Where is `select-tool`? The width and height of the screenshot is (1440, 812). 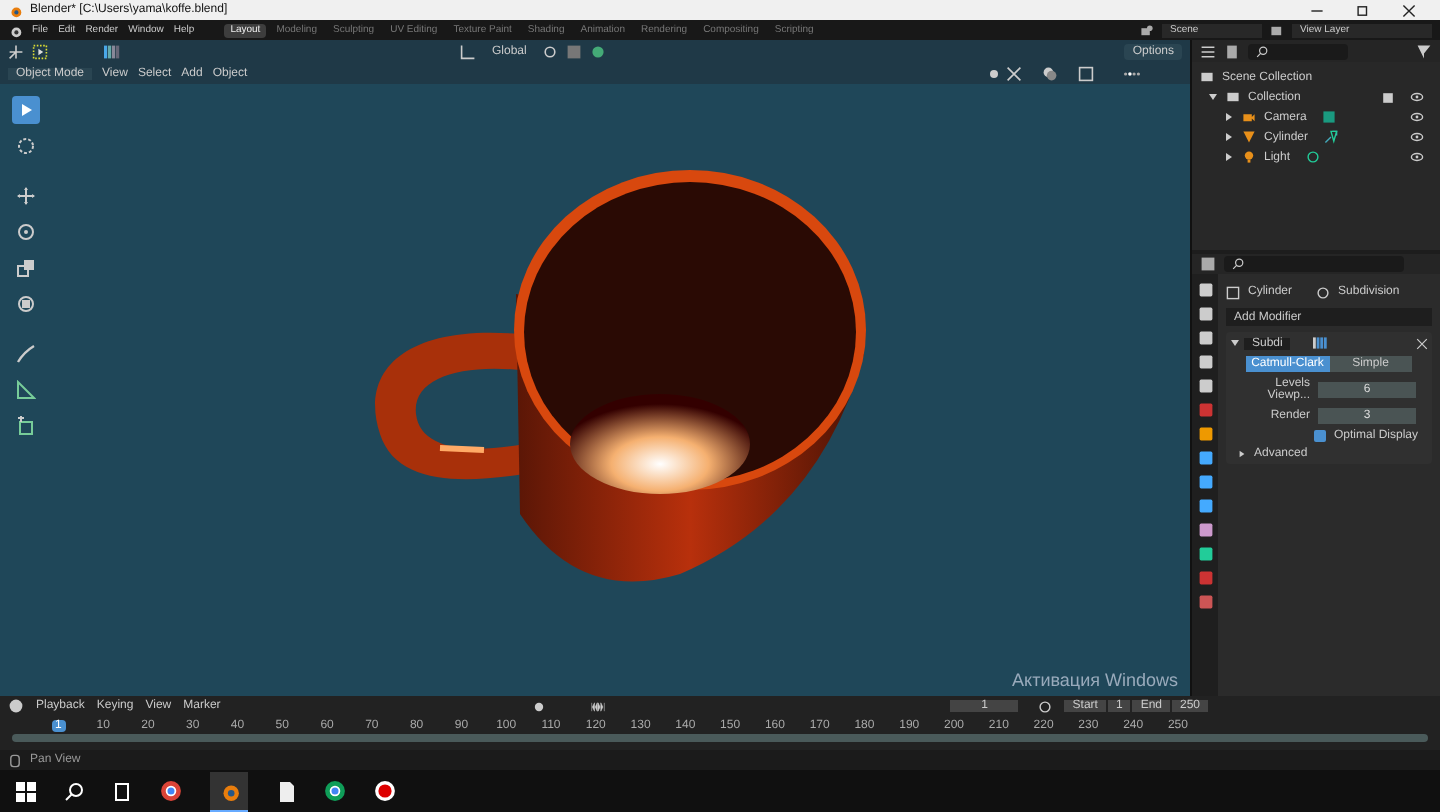 select-tool is located at coordinates (26, 110).